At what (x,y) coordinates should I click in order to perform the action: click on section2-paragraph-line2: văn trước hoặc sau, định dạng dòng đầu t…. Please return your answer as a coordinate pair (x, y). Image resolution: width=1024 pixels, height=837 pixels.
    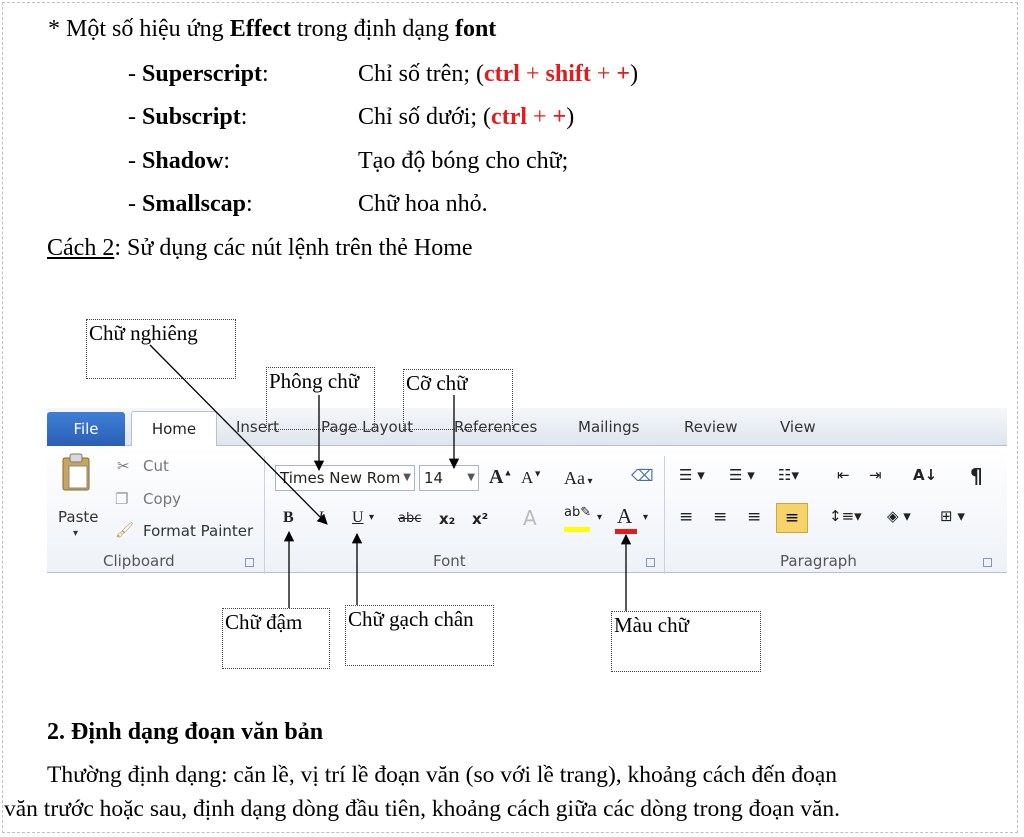
    Looking at the image, I should click on (422, 809).